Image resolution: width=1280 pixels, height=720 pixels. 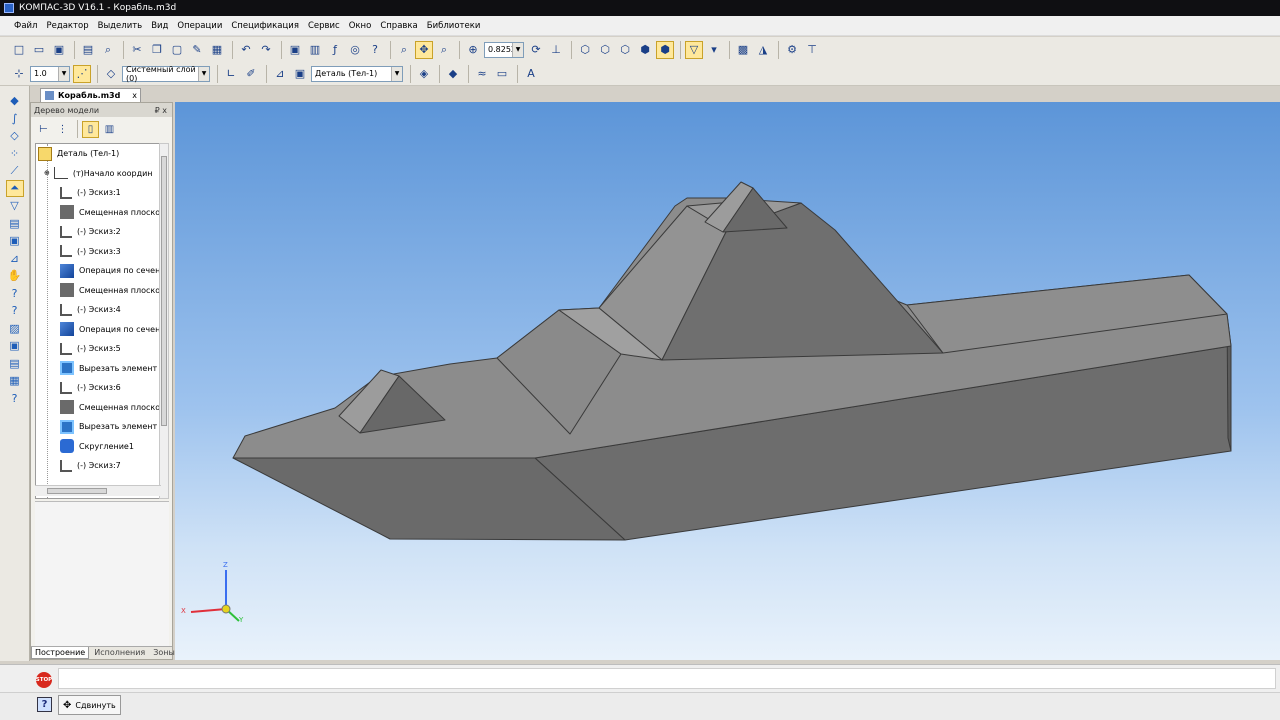 I want to click on rotate-icon: ⟳, so click(x=536, y=50).